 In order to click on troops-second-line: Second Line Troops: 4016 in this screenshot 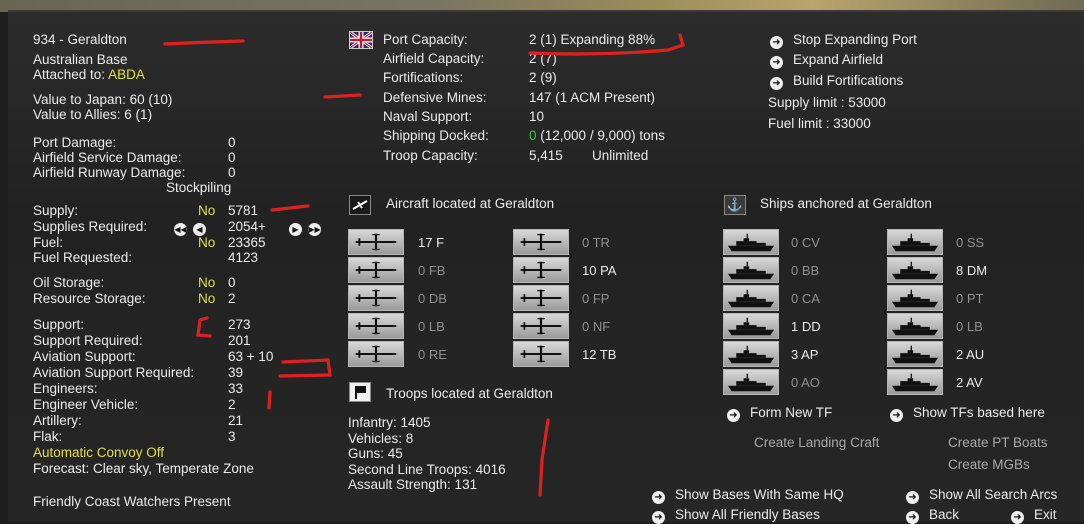, I will do `click(427, 469)`.